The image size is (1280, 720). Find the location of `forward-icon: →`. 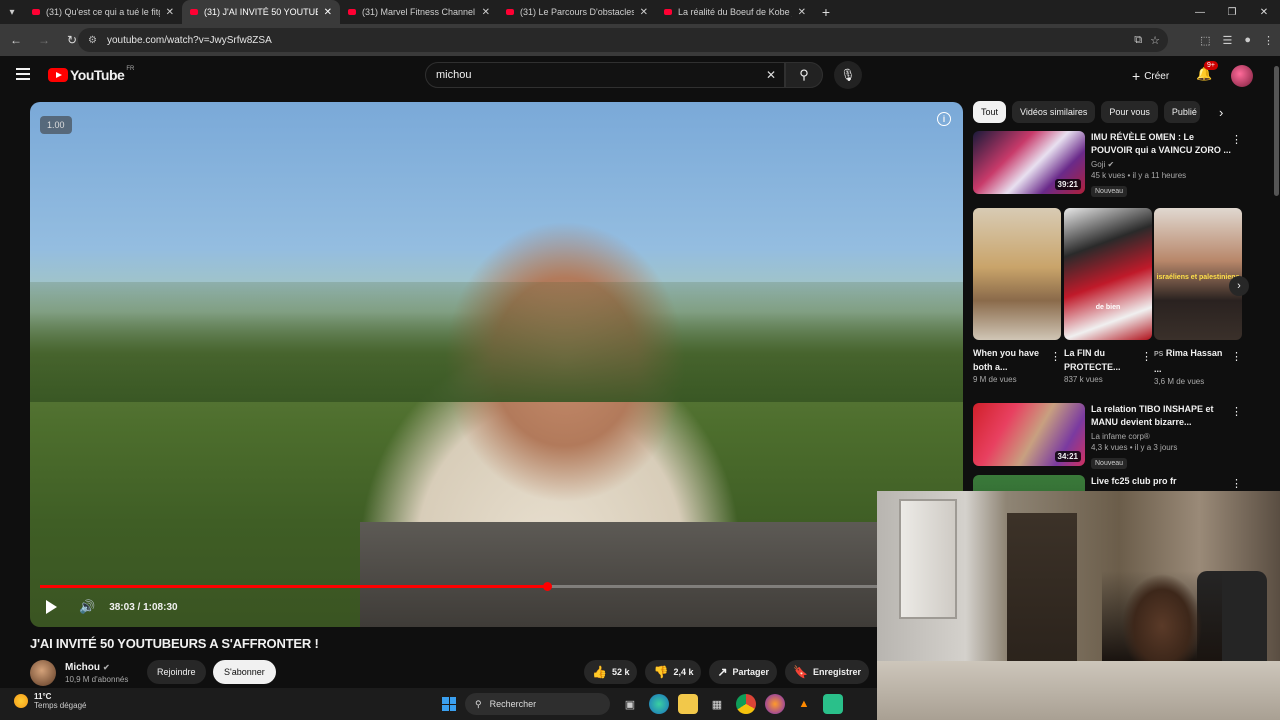

forward-icon: → is located at coordinates (44, 40).